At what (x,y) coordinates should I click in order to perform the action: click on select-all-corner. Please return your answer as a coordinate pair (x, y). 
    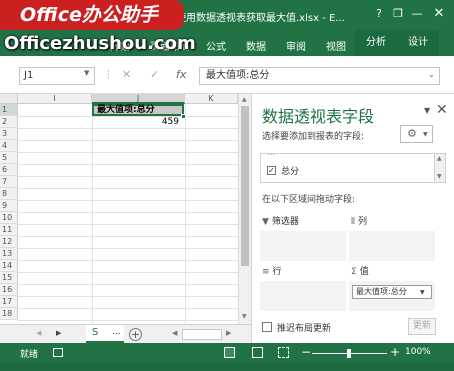
    Looking at the image, I should click on (9, 99).